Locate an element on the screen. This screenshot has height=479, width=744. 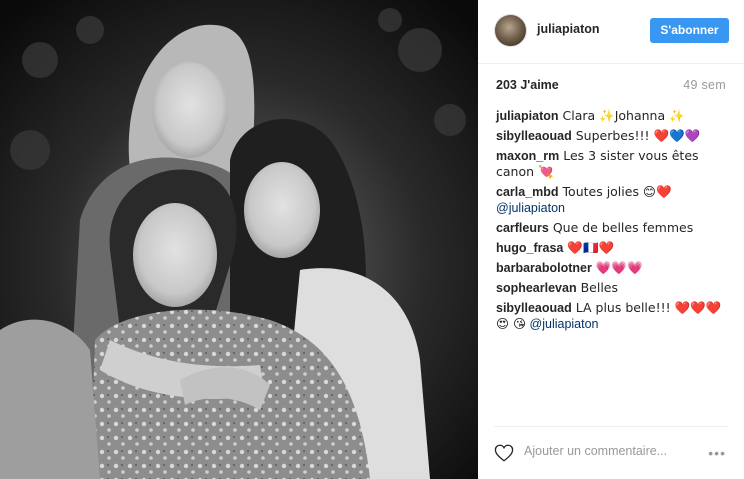
comment-text: Que de belles femmes is located at coordinates (623, 227).